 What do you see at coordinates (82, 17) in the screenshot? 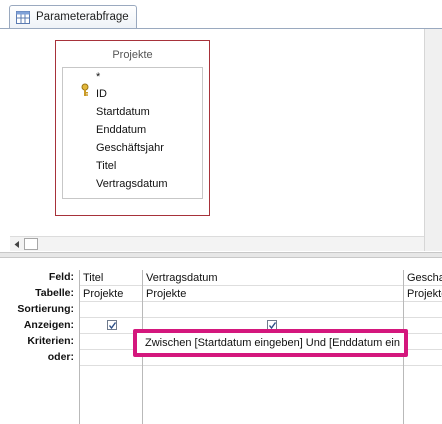
I see `document-tab-label: Parameterabfrage` at bounding box center [82, 17].